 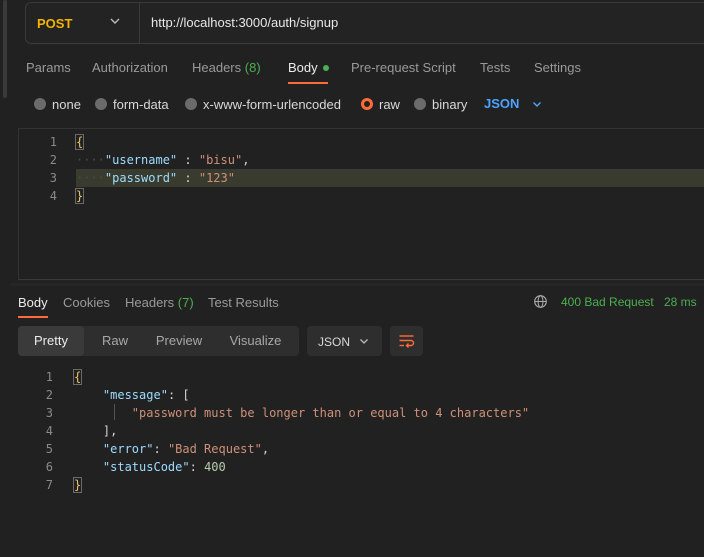 I want to click on language-select: JSON, so click(x=513, y=103).